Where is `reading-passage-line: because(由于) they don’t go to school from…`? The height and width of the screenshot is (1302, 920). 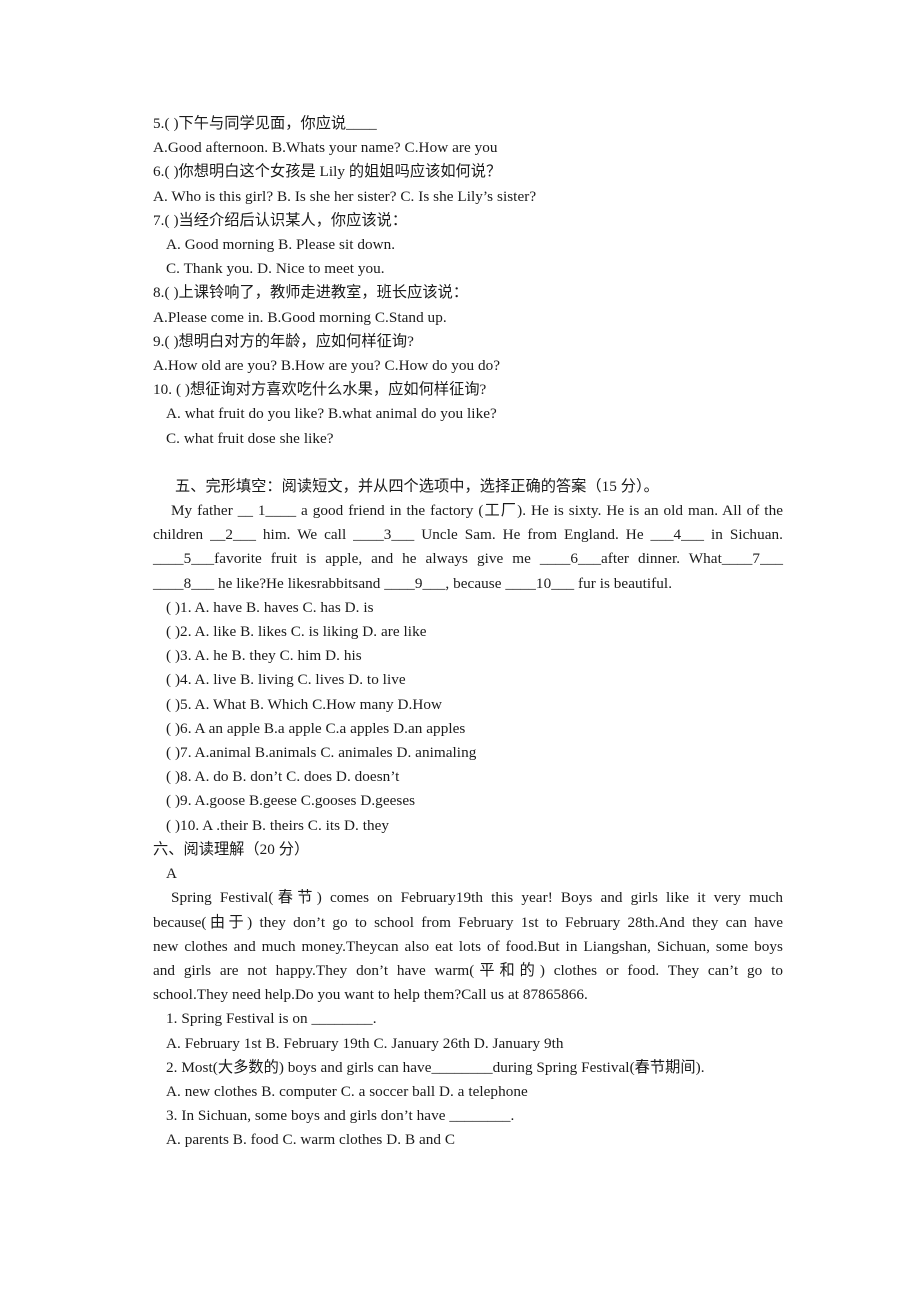 reading-passage-line: because(由于) they don’t go to school from… is located at coordinates (468, 922).